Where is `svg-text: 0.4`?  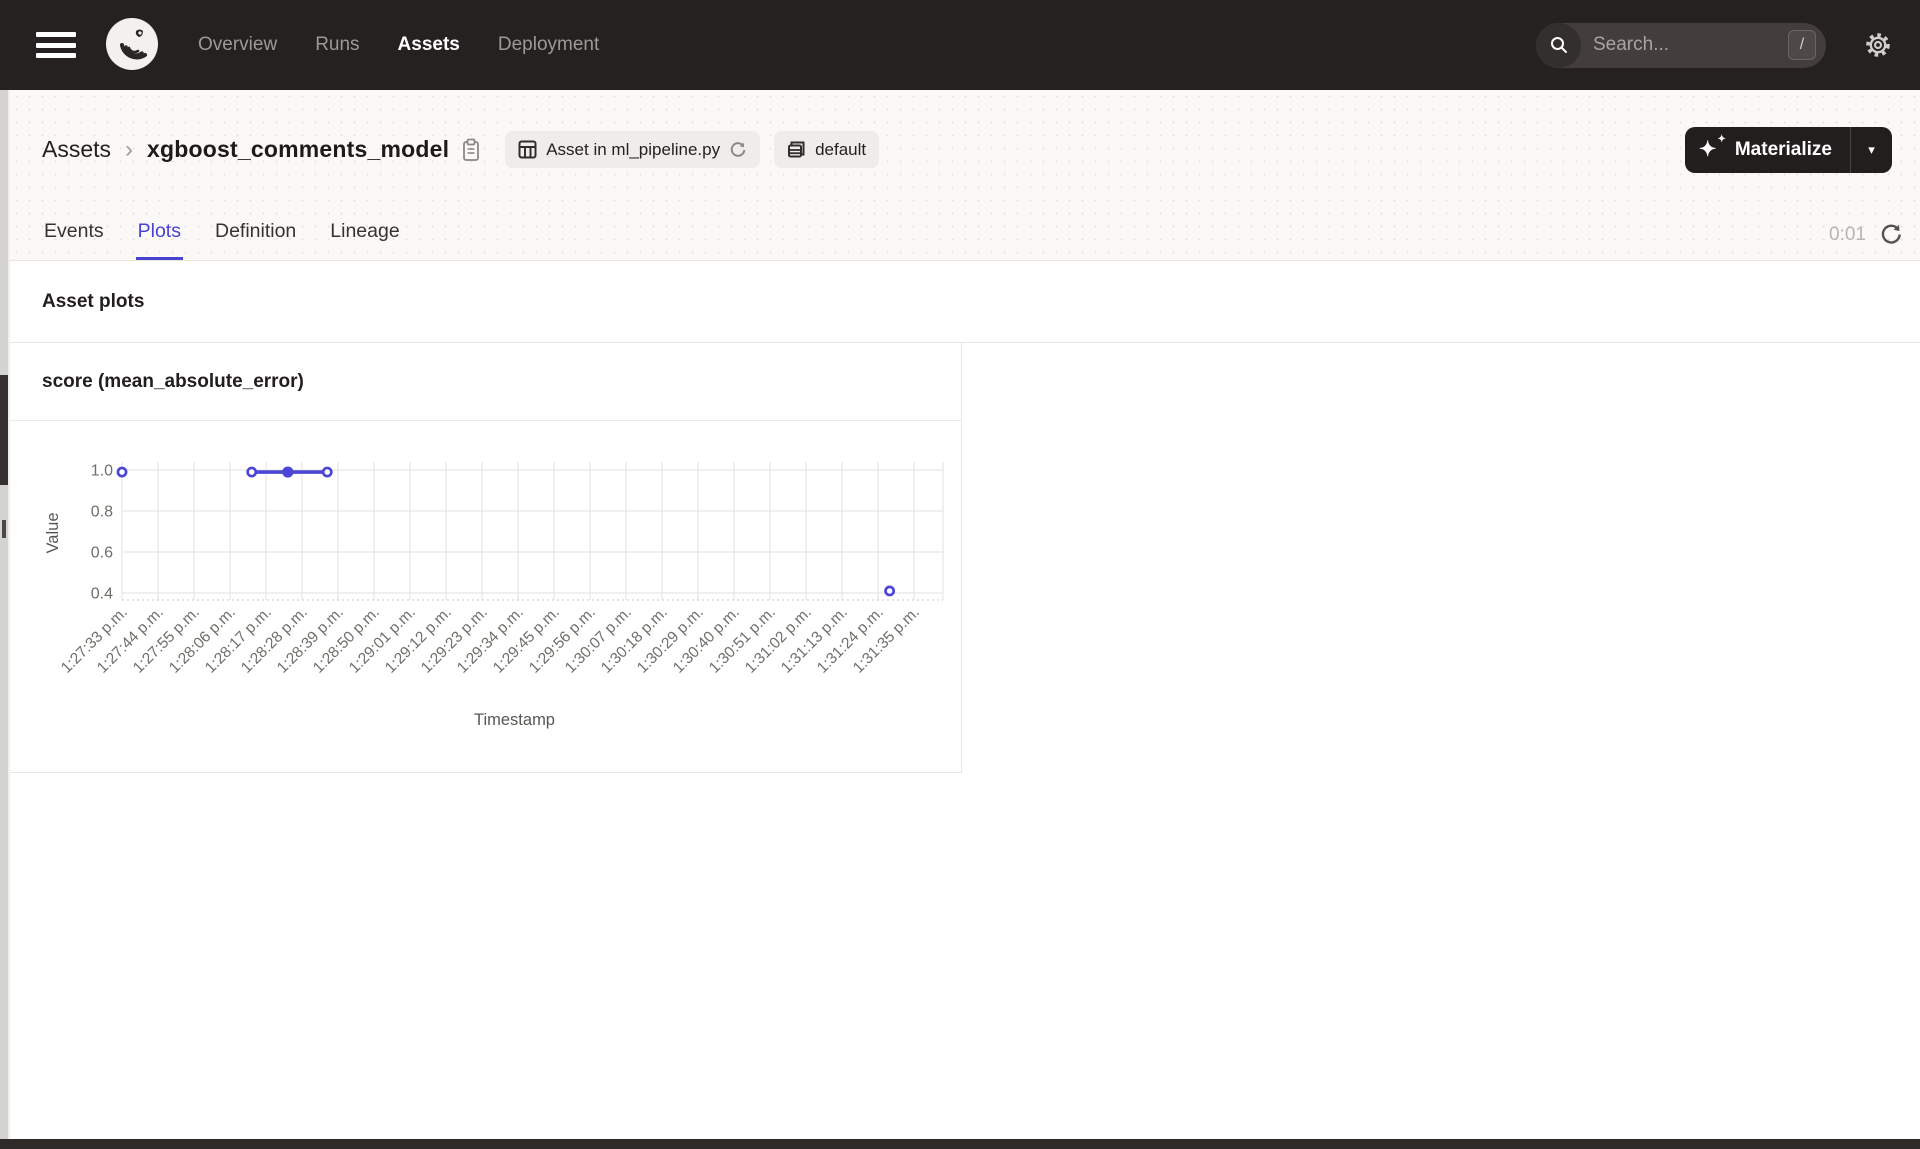 svg-text: 0.4 is located at coordinates (102, 594).